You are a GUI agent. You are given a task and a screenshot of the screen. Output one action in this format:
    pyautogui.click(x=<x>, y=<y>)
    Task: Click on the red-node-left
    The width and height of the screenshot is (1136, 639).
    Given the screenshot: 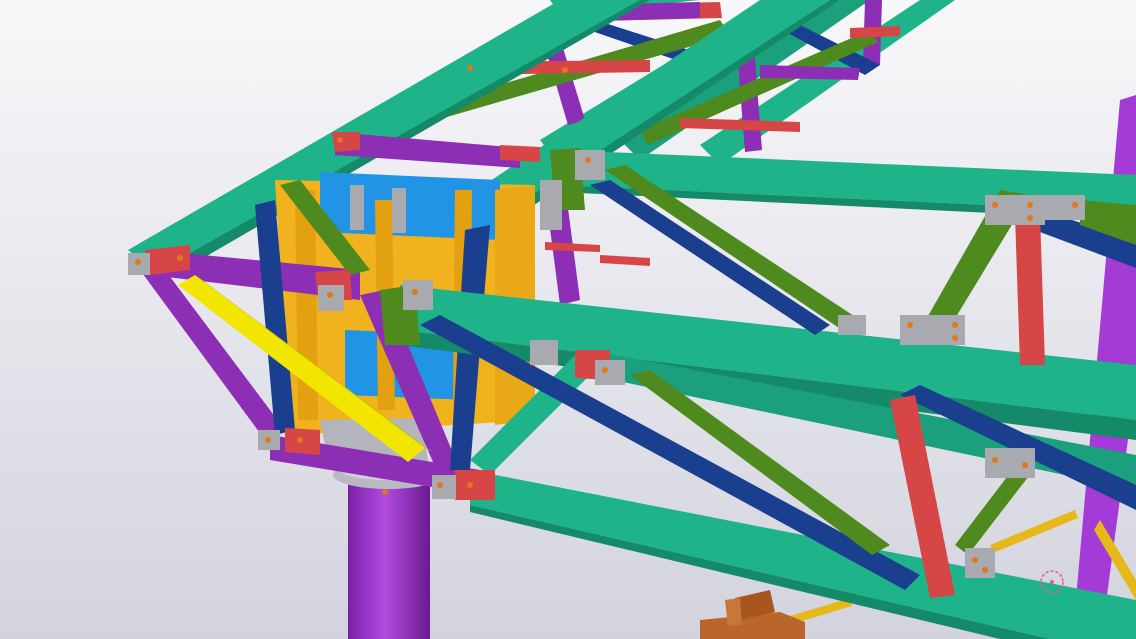 What is the action you would take?
    pyautogui.click(x=167, y=260)
    